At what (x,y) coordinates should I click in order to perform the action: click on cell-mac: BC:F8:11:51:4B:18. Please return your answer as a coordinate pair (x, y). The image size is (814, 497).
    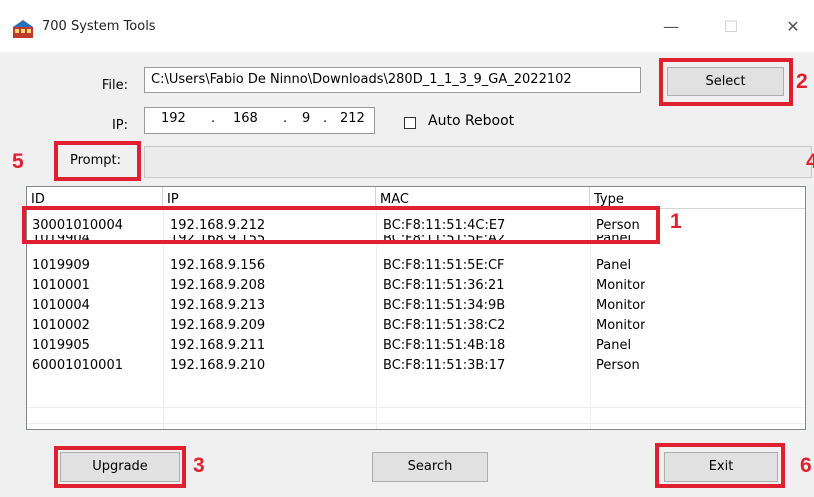
    Looking at the image, I should click on (444, 345).